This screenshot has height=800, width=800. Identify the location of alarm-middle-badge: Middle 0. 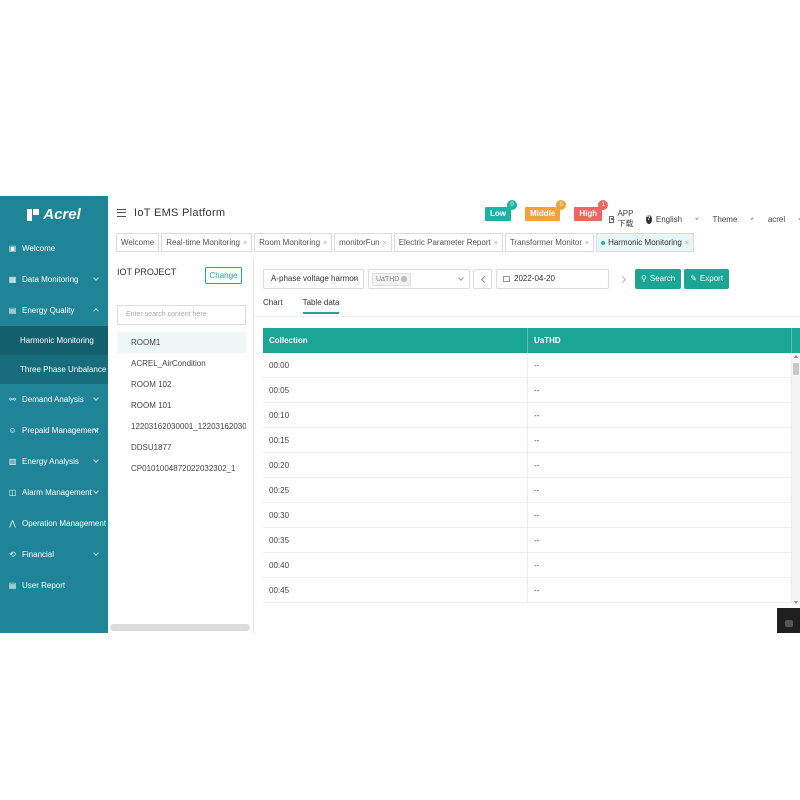
(546, 210).